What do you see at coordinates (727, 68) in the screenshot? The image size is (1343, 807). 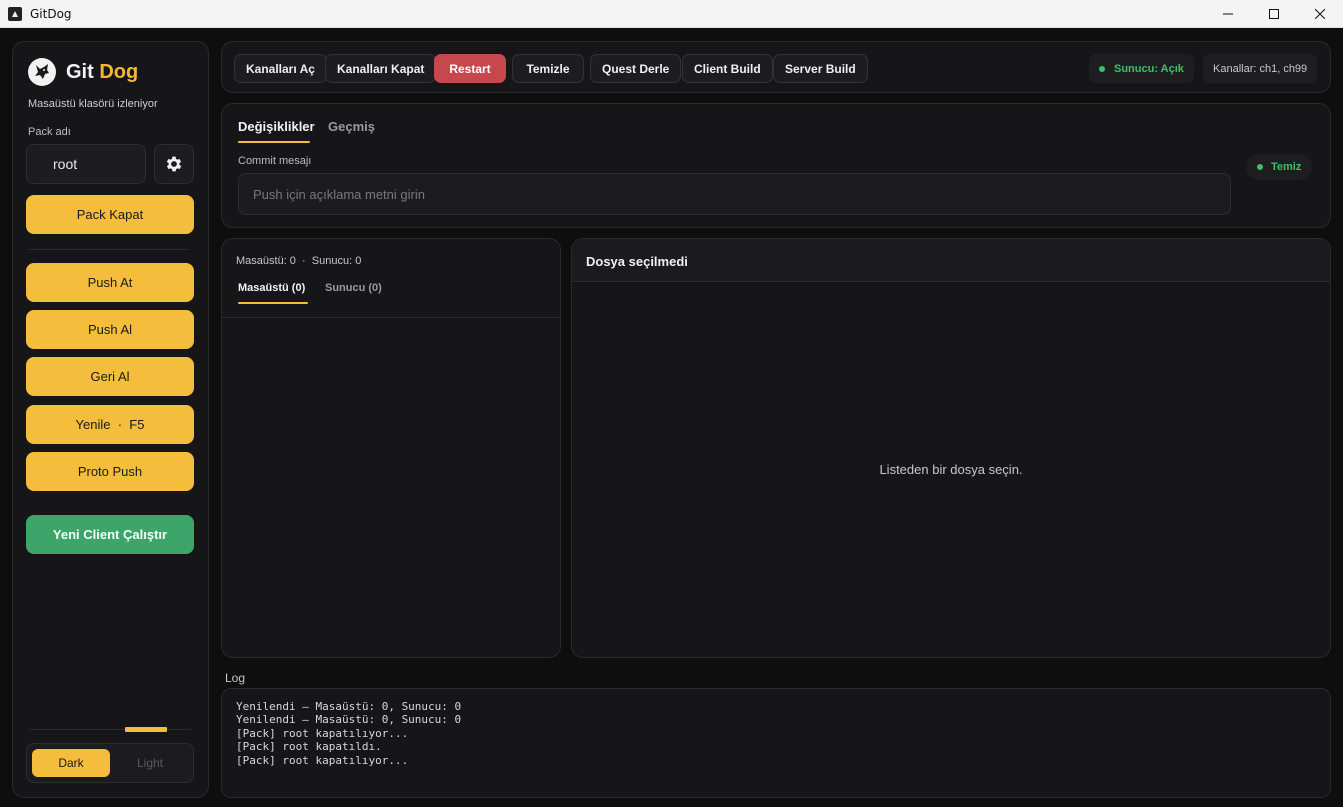 I see `client-build-button: Client Build` at bounding box center [727, 68].